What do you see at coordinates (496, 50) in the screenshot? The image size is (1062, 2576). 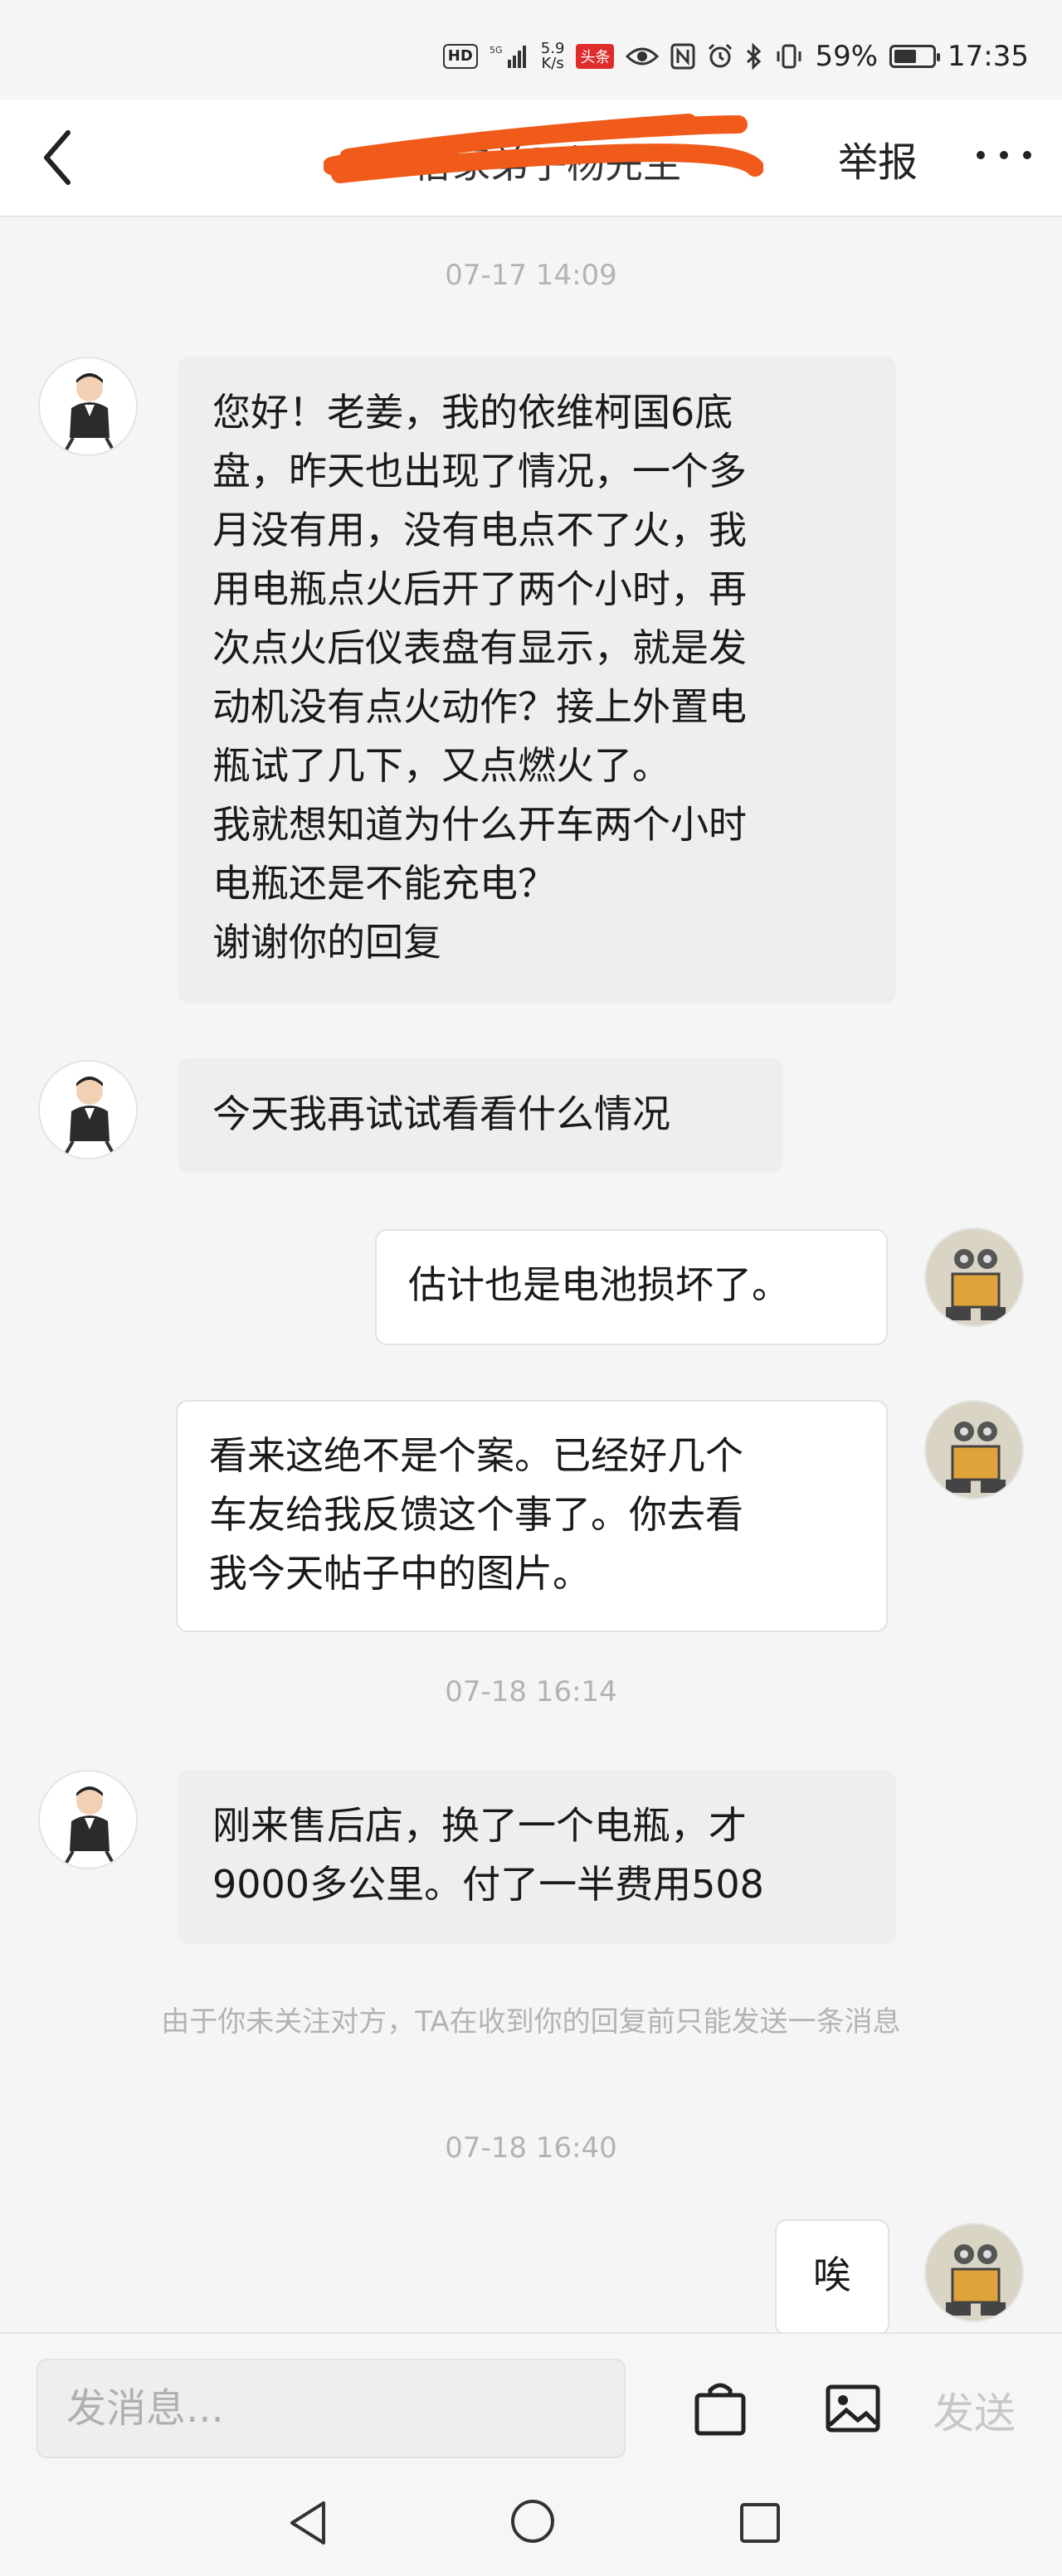 I see `svg-text: 5G` at bounding box center [496, 50].